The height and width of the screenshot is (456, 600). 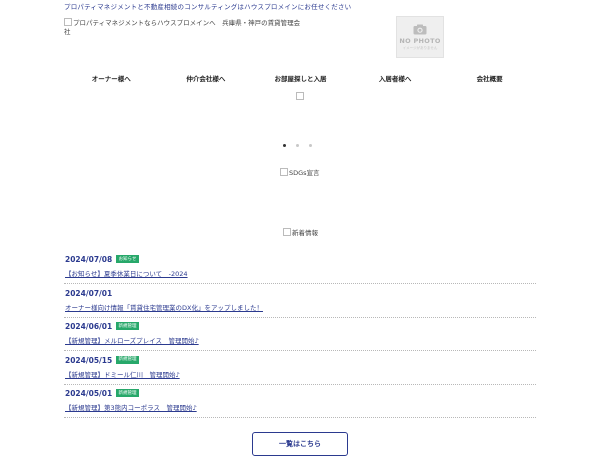 I want to click on news-heading: 新着情報, so click(x=300, y=232).